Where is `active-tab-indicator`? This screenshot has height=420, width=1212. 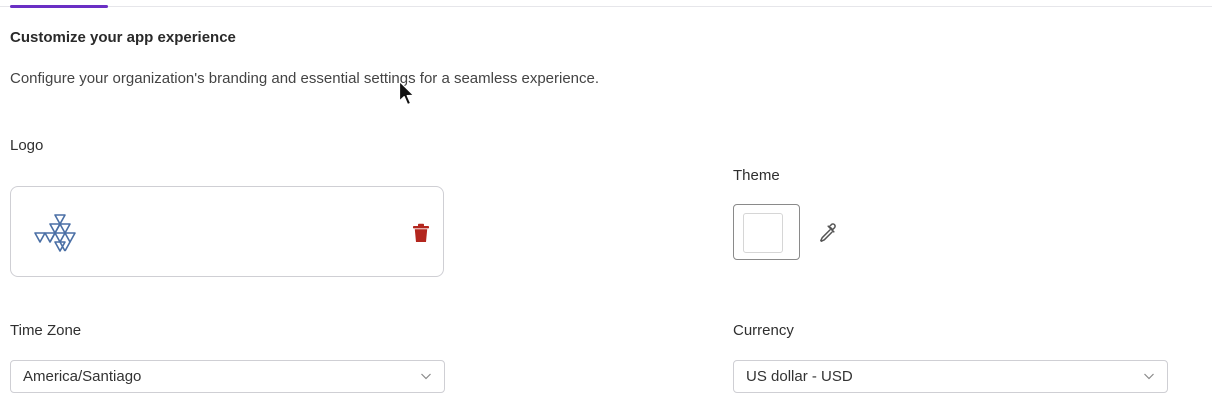
active-tab-indicator is located at coordinates (59, 6).